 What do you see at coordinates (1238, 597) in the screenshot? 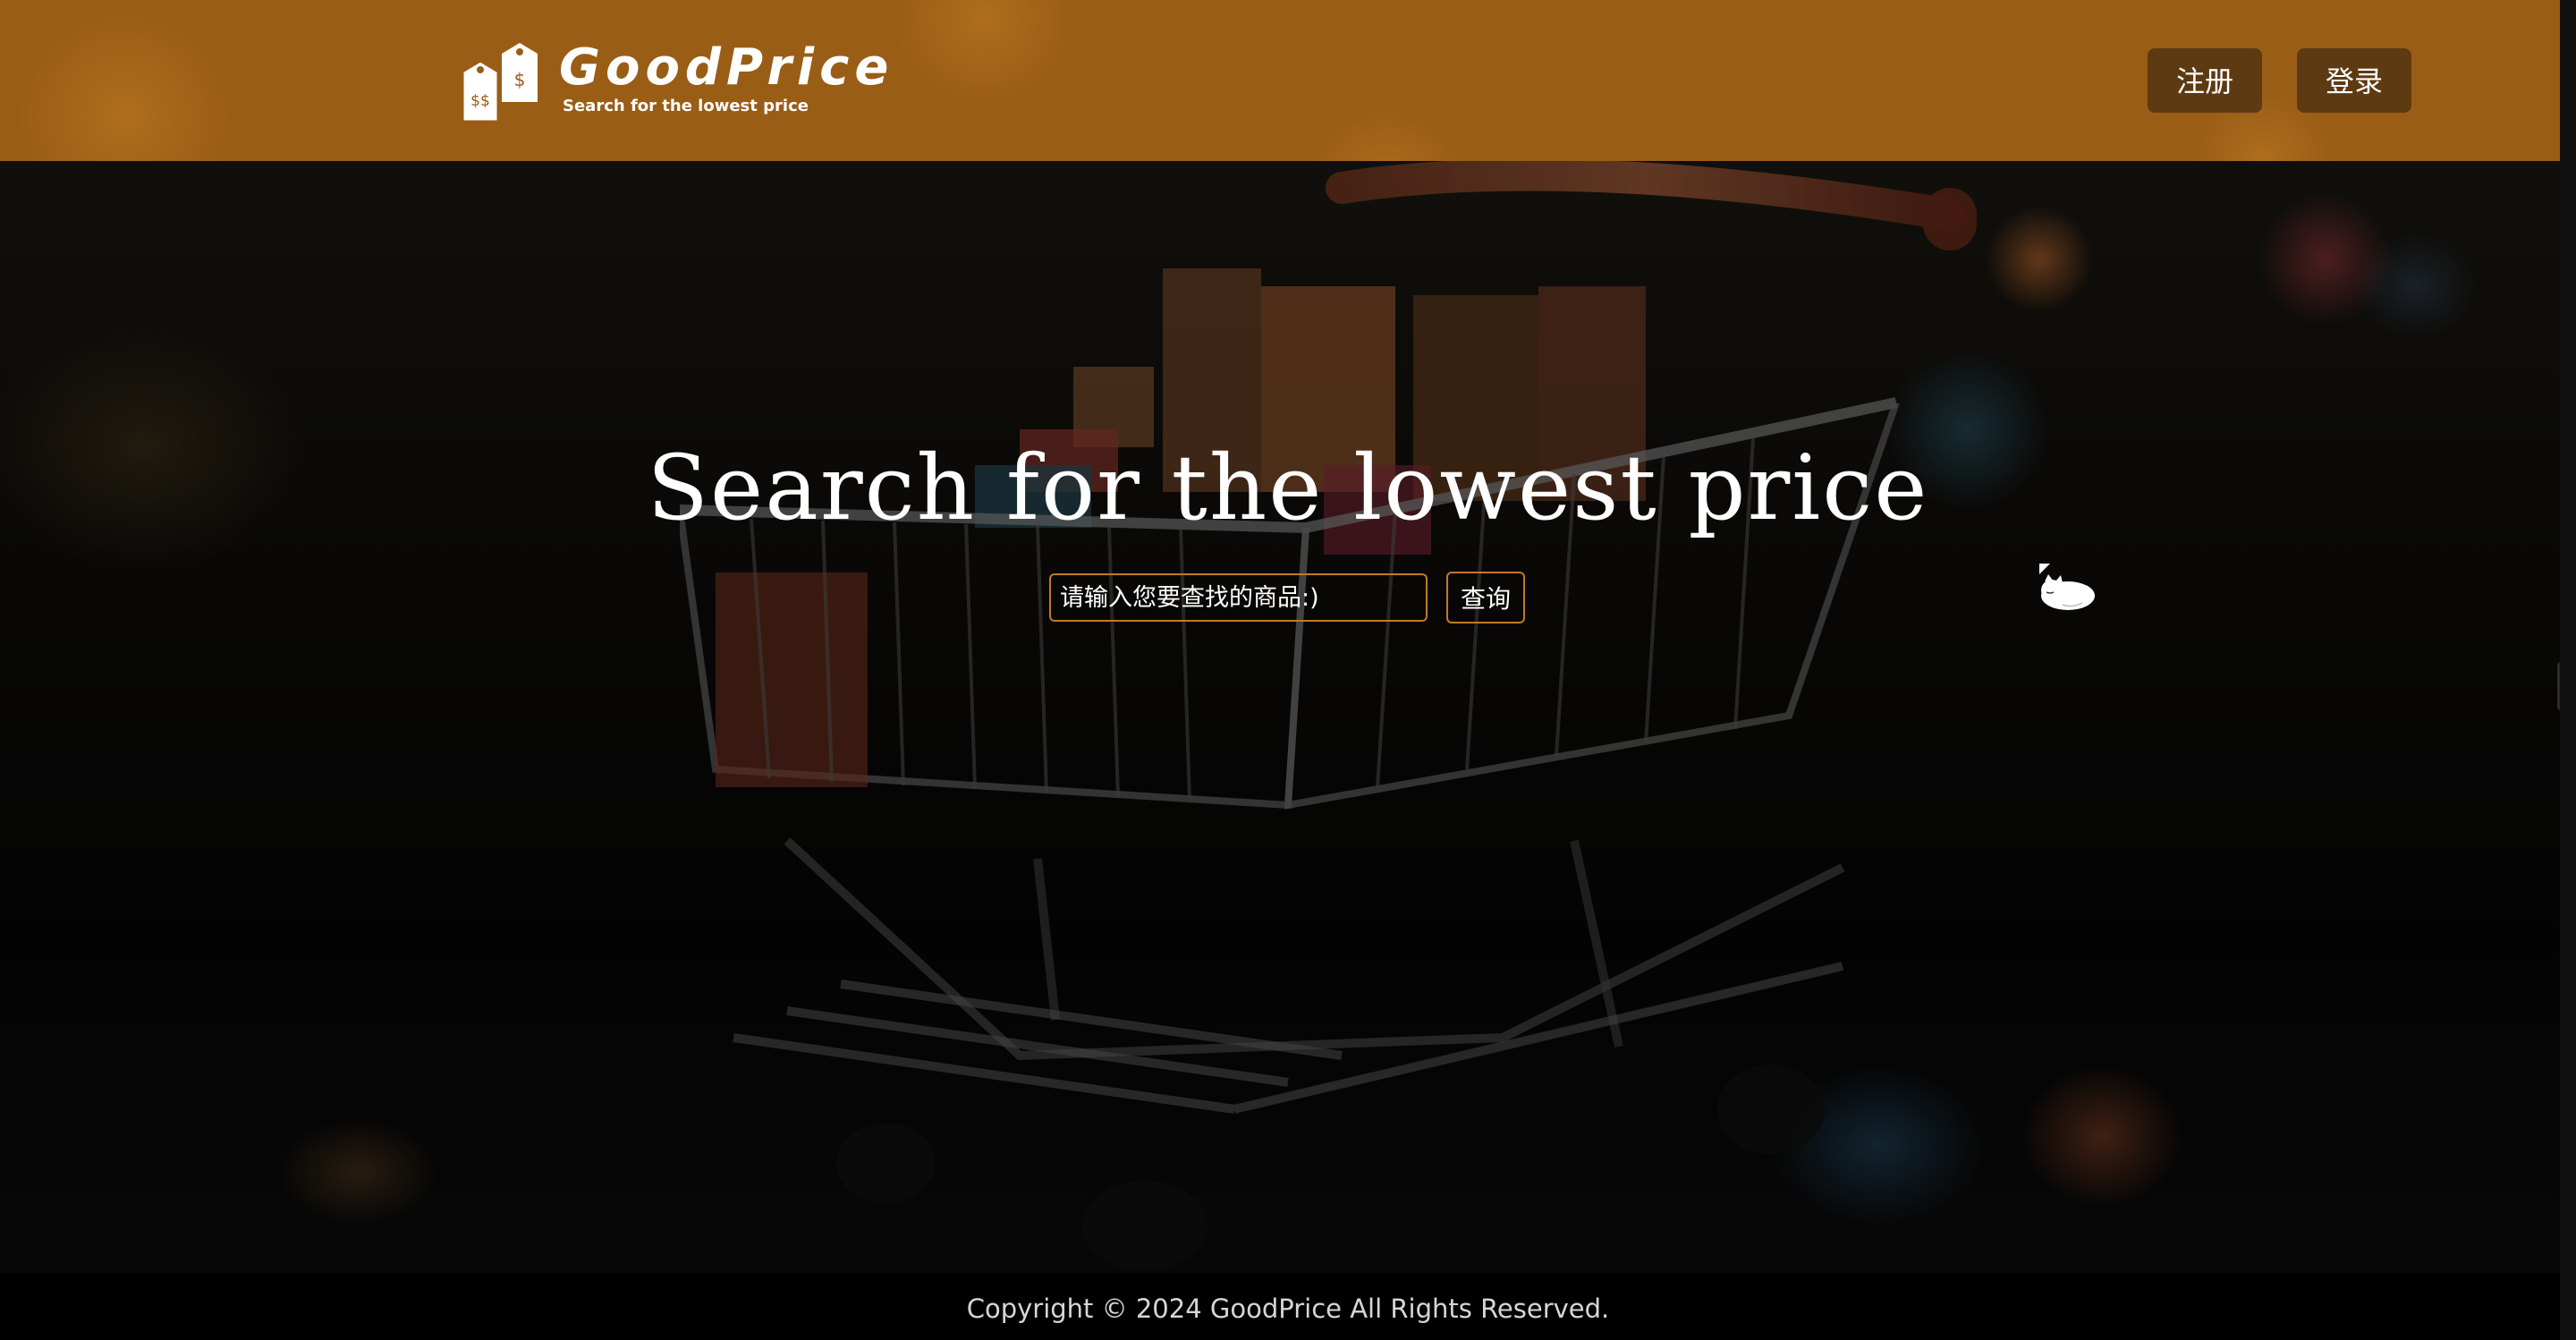
I see `product-search-input` at bounding box center [1238, 597].